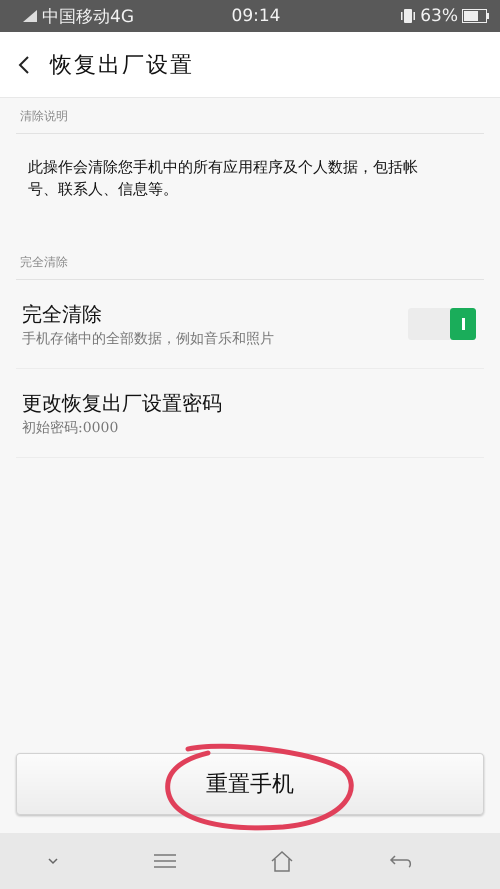 Image resolution: width=500 pixels, height=889 pixels. Describe the element at coordinates (400, 861) in the screenshot. I see `back-arrow-icon` at that location.